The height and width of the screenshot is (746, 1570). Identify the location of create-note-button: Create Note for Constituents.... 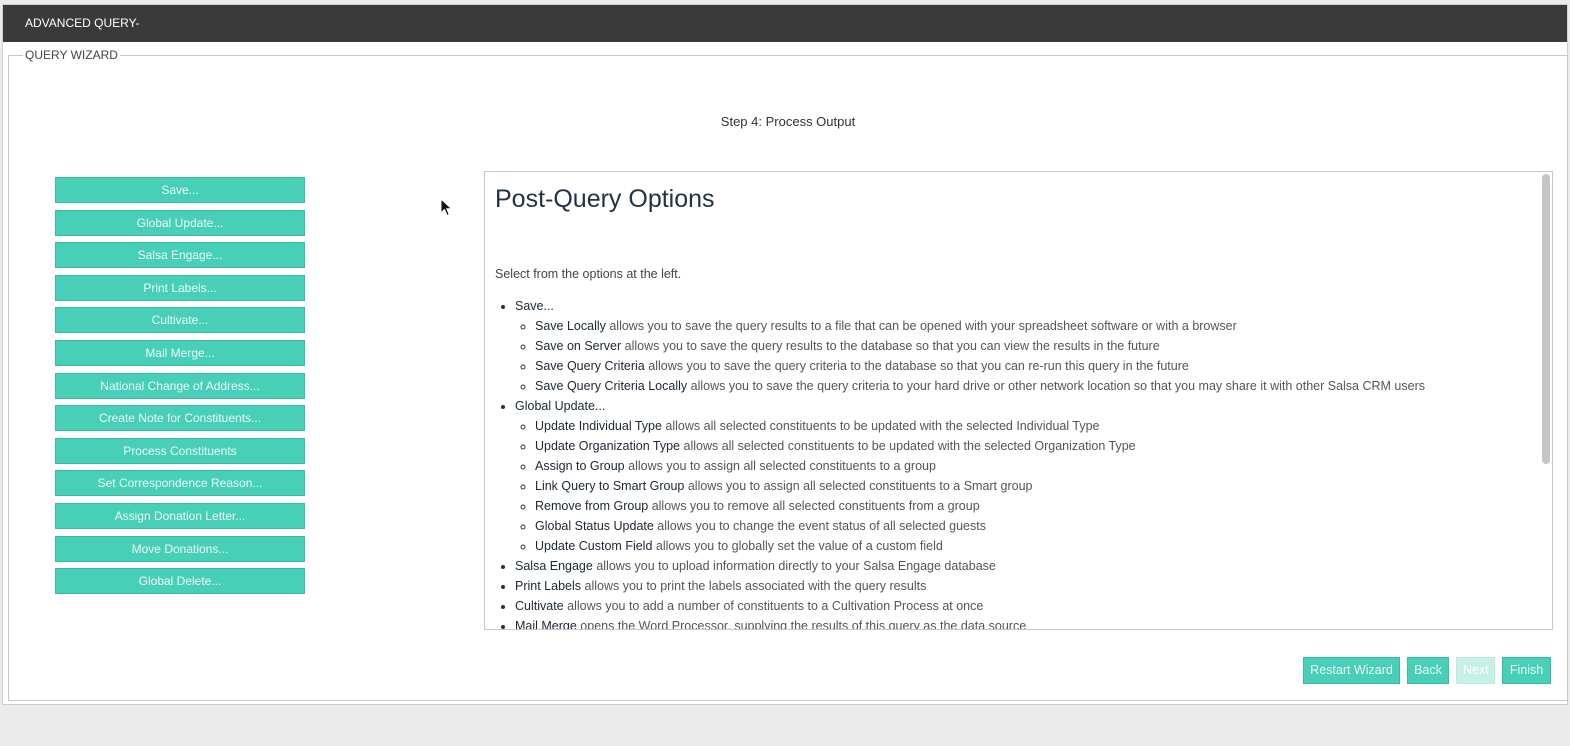
(180, 418).